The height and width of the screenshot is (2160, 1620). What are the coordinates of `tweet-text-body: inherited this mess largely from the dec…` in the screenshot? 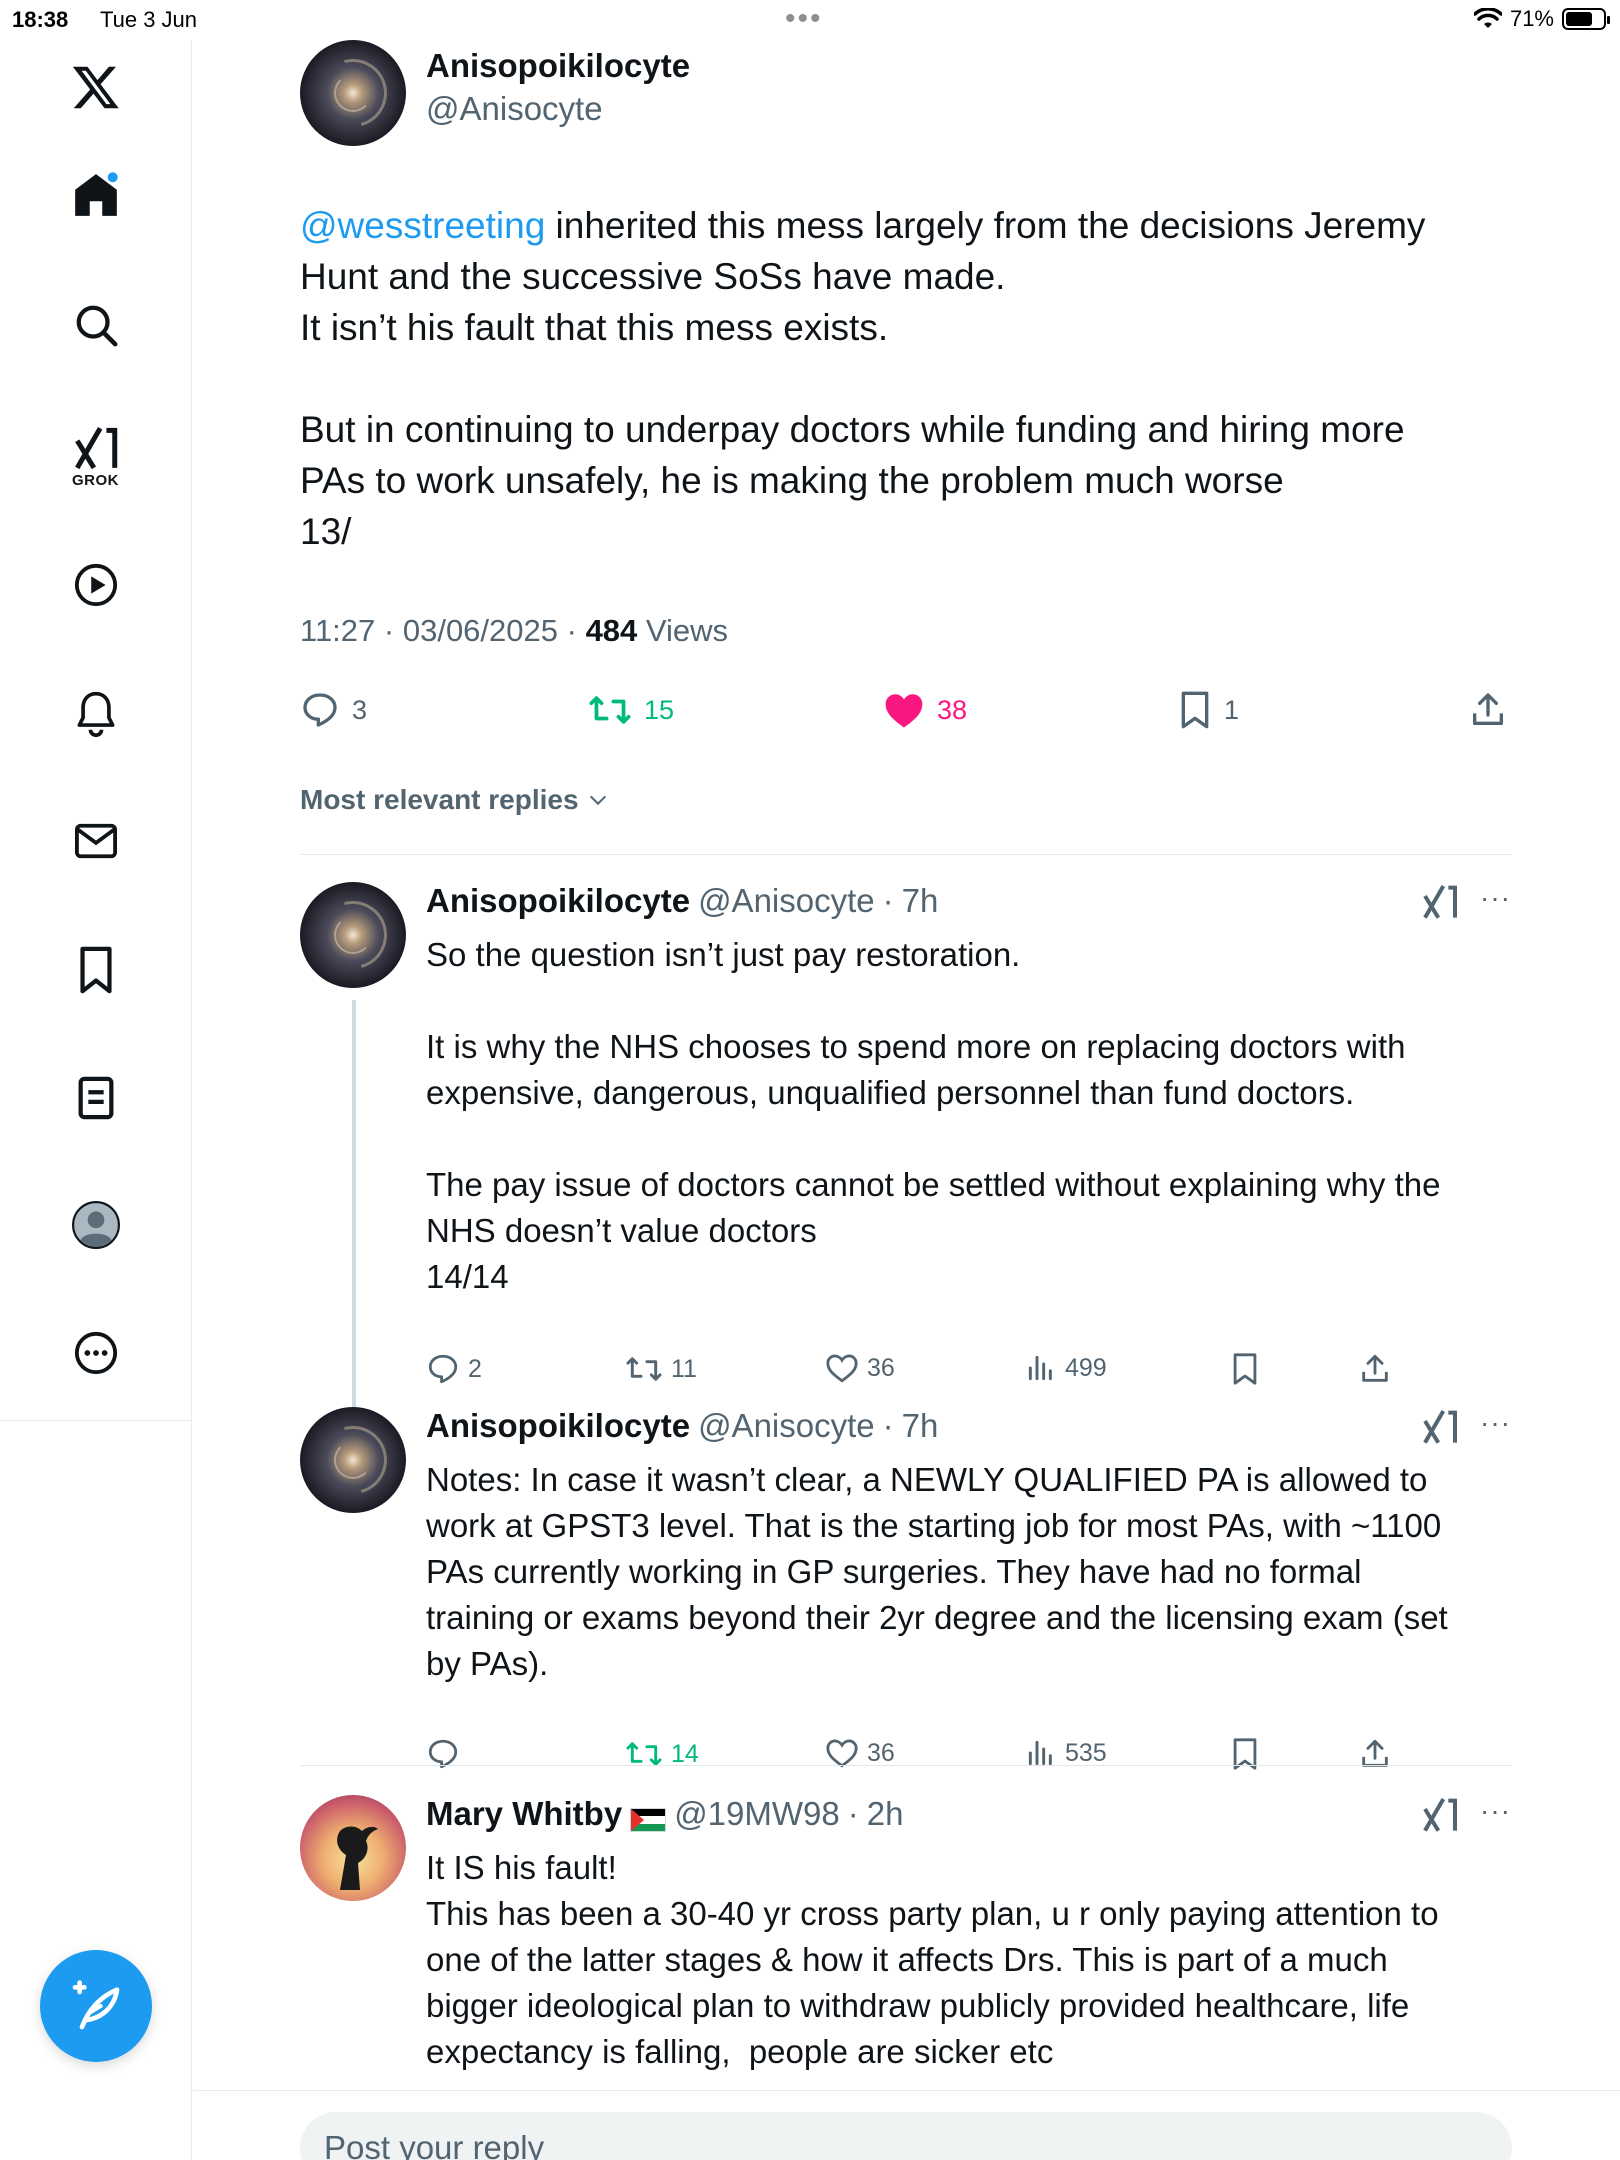 It's located at (863, 378).